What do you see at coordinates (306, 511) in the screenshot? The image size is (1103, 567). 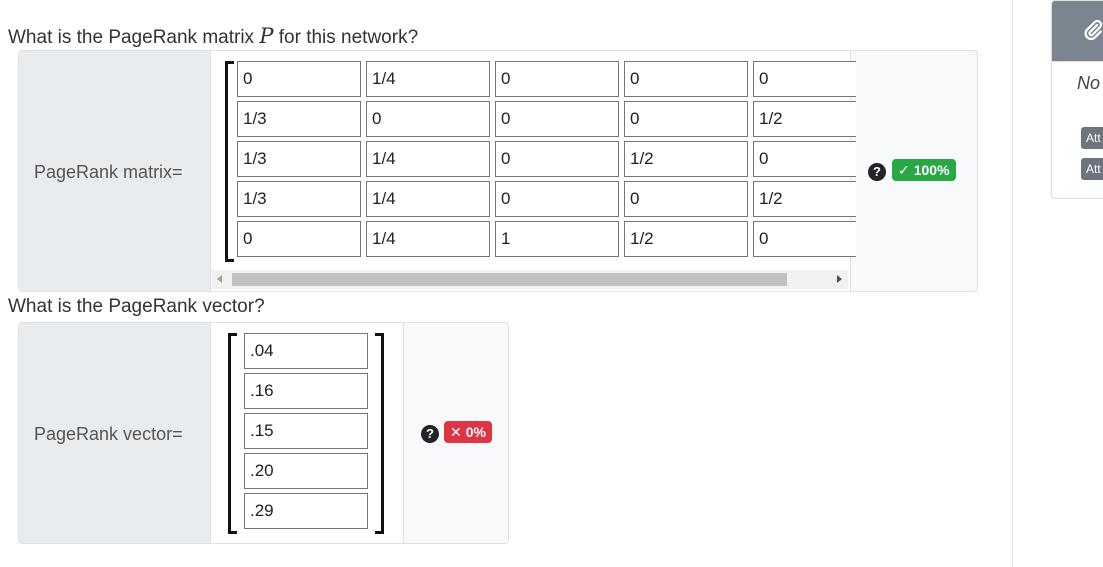 I see `vector-cell-input: .29` at bounding box center [306, 511].